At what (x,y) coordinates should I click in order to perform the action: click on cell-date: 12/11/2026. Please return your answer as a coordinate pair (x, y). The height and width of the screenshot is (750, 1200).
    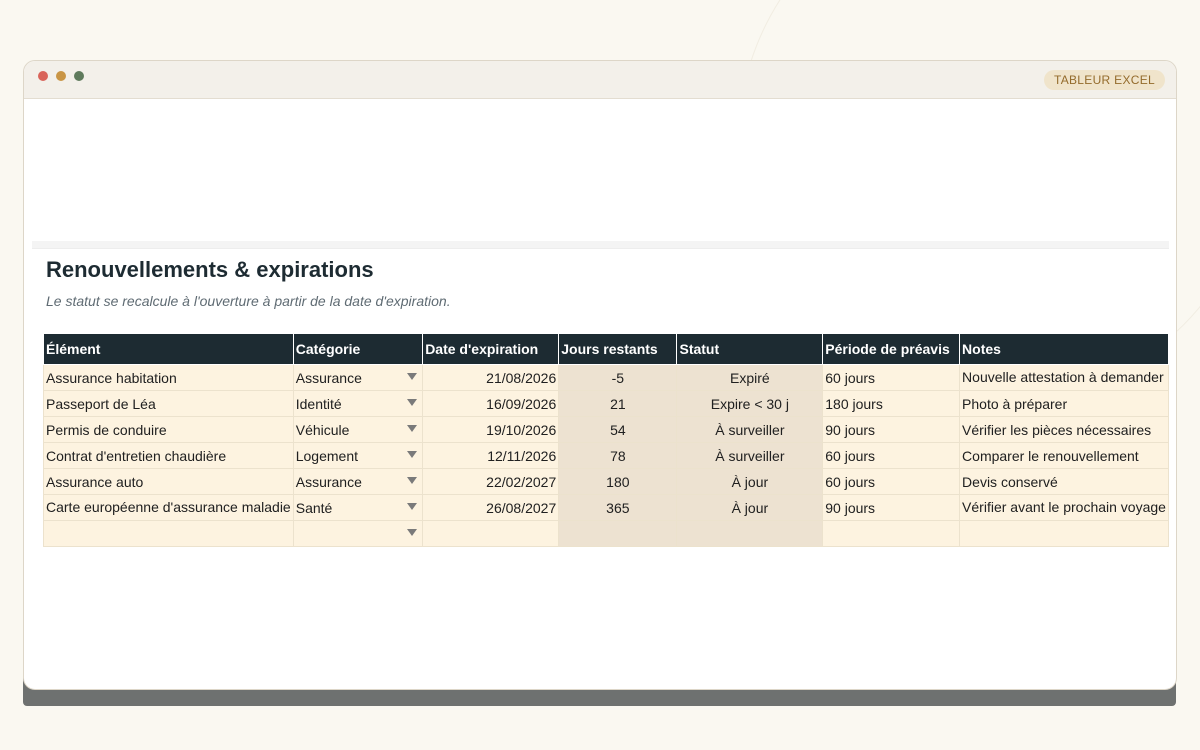
    Looking at the image, I should click on (491, 455).